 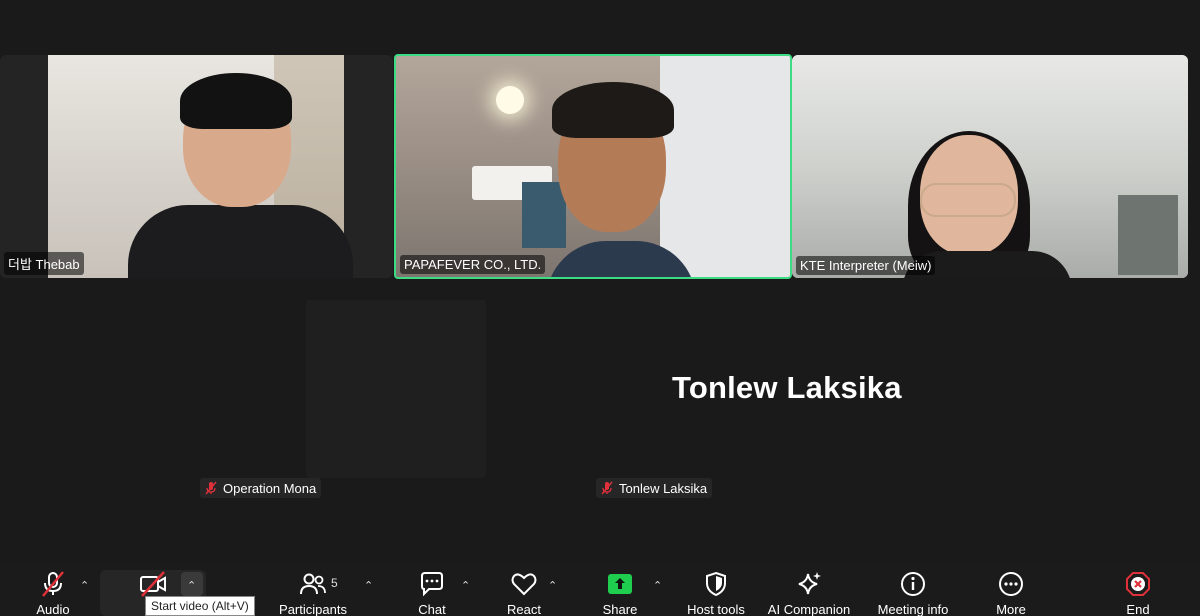 I want to click on audio-button: Audio, so click(x=53, y=593).